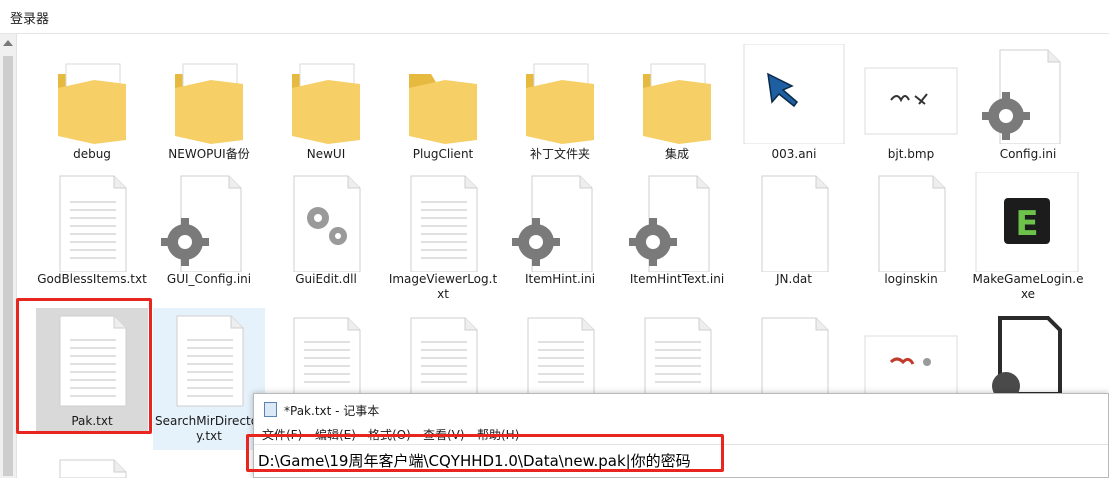 The width and height of the screenshot is (1109, 478). What do you see at coordinates (911, 279) in the screenshot?
I see `file-label: loginskin` at bounding box center [911, 279].